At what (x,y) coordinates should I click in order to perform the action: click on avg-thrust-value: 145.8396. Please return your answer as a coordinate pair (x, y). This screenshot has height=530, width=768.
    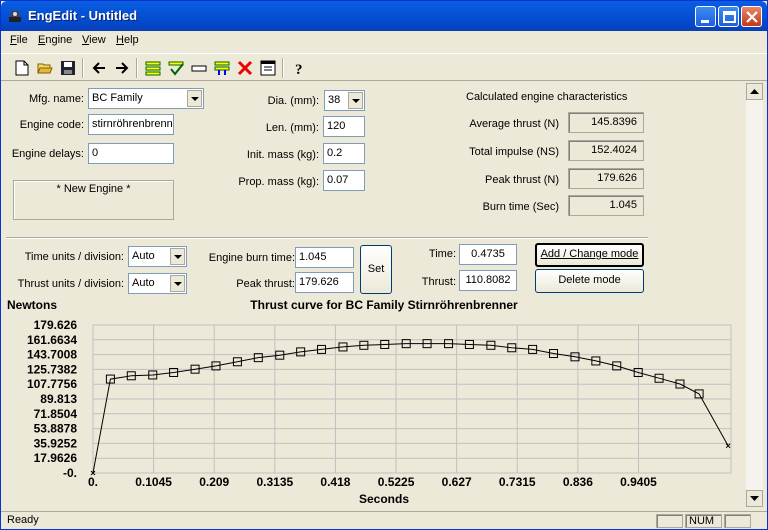
    Looking at the image, I should click on (606, 122).